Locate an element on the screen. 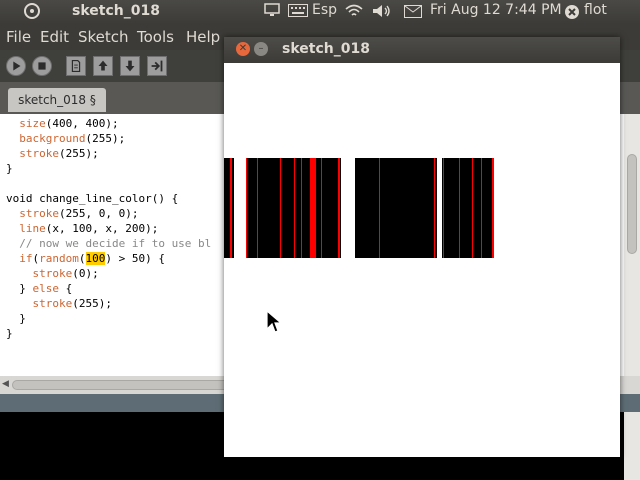 The height and width of the screenshot is (480, 640). volume-icon is located at coordinates (382, 13).